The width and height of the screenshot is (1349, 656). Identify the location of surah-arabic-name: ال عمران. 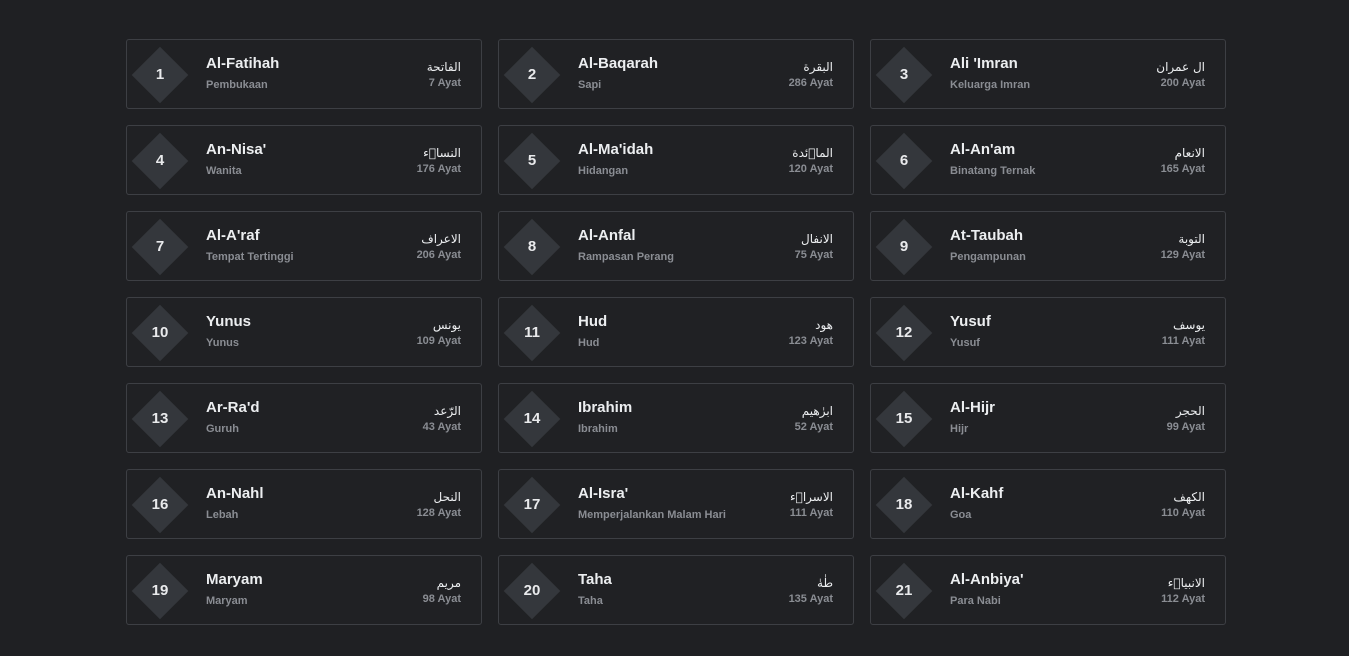
(1180, 67).